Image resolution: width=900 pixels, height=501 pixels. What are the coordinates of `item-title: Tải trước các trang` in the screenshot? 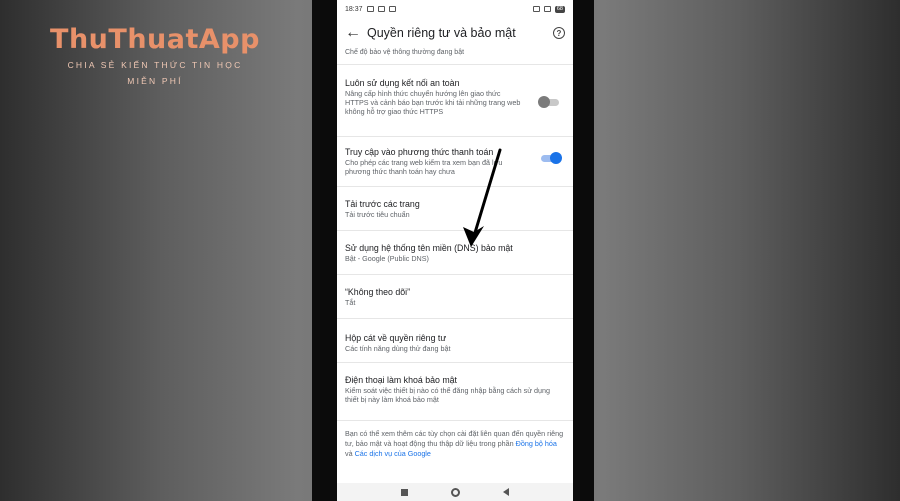 It's located at (382, 204).